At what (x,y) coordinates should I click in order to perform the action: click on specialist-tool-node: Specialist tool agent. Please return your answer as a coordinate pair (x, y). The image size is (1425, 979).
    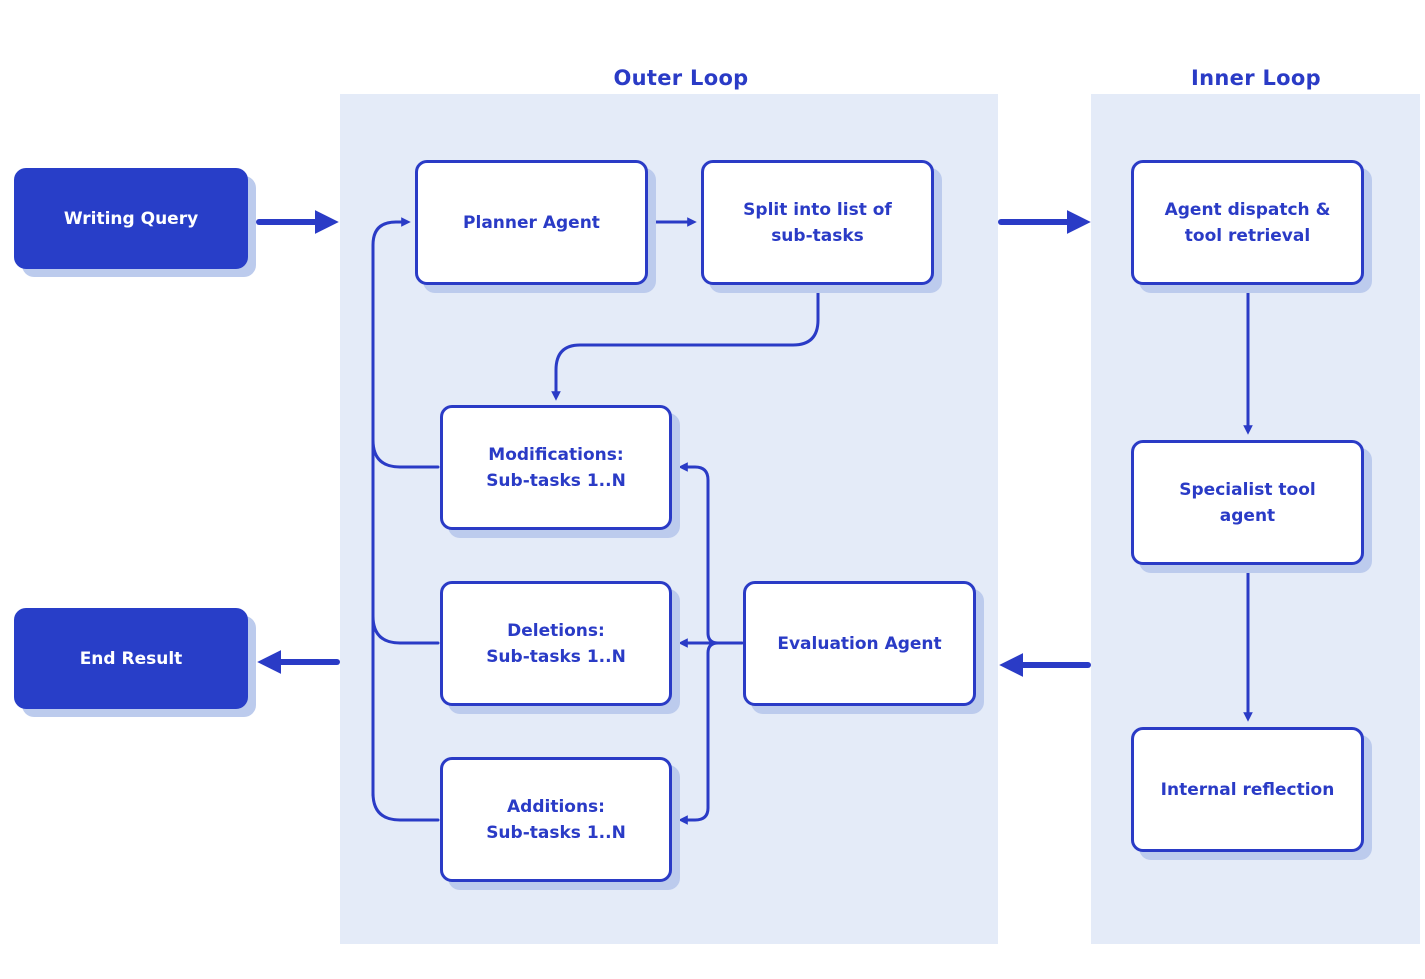
    Looking at the image, I should click on (1247, 502).